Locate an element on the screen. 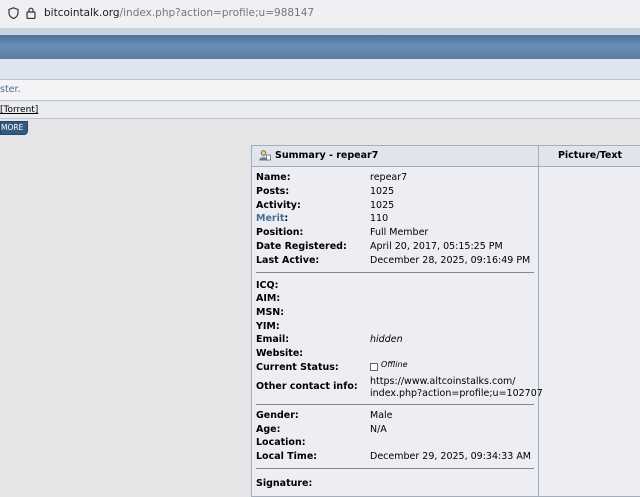 The width and height of the screenshot is (640, 497). contact-label: Other contact info: is located at coordinates (307, 386).